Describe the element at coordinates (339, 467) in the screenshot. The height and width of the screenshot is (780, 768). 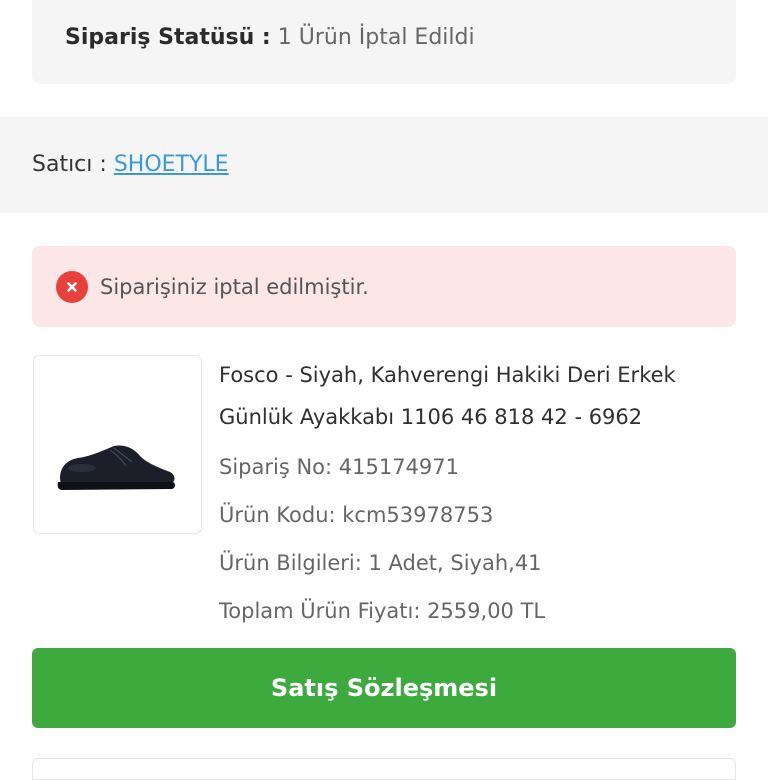
I see `order-number: Sipariş No: 415174971` at that location.